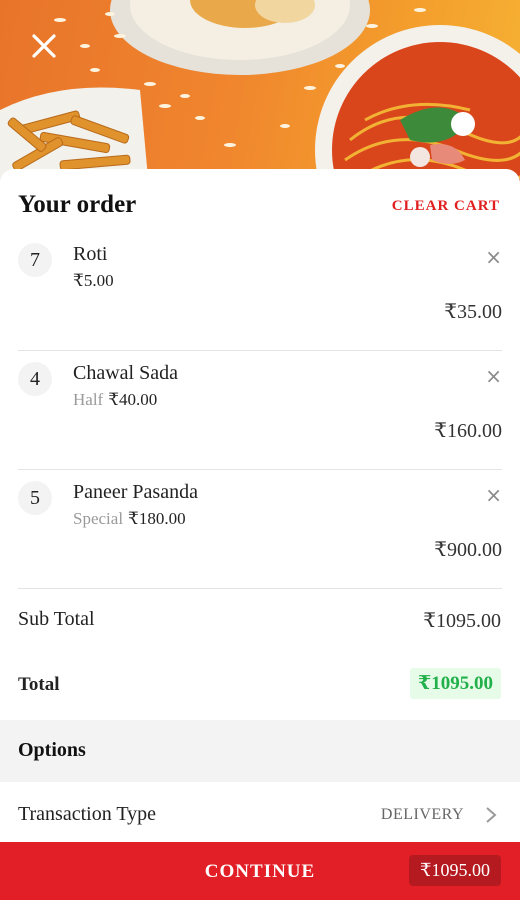 The height and width of the screenshot is (900, 520). I want to click on clear-cart-button: CLEAR CART, so click(446, 206).